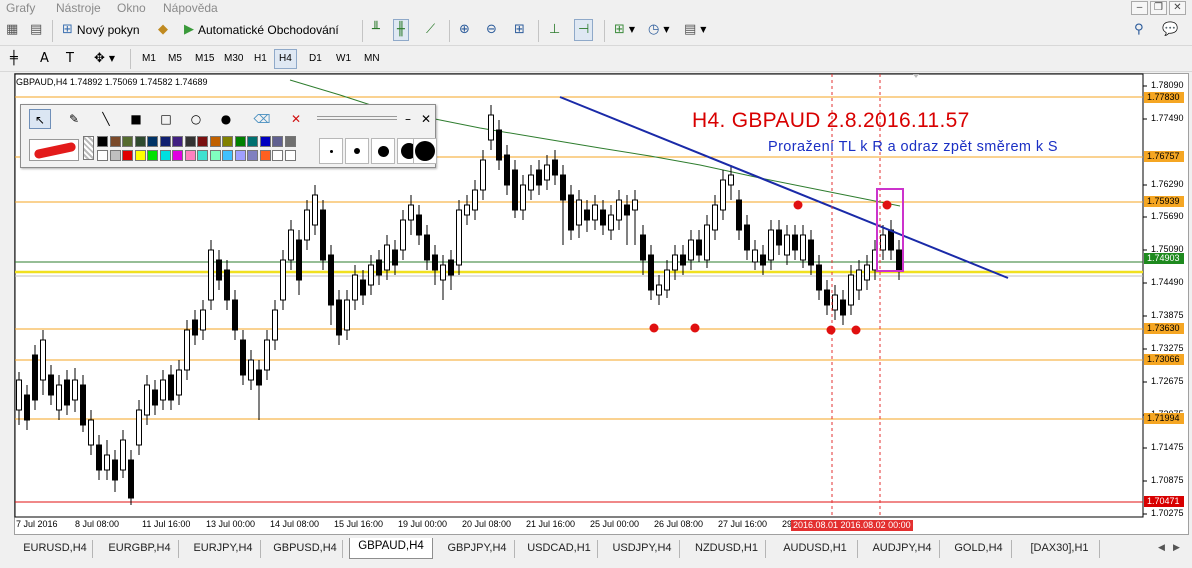 The height and width of the screenshot is (568, 1192). What do you see at coordinates (136, 119) in the screenshot?
I see `filled-rectangle-tool-icon: ■` at bounding box center [136, 119].